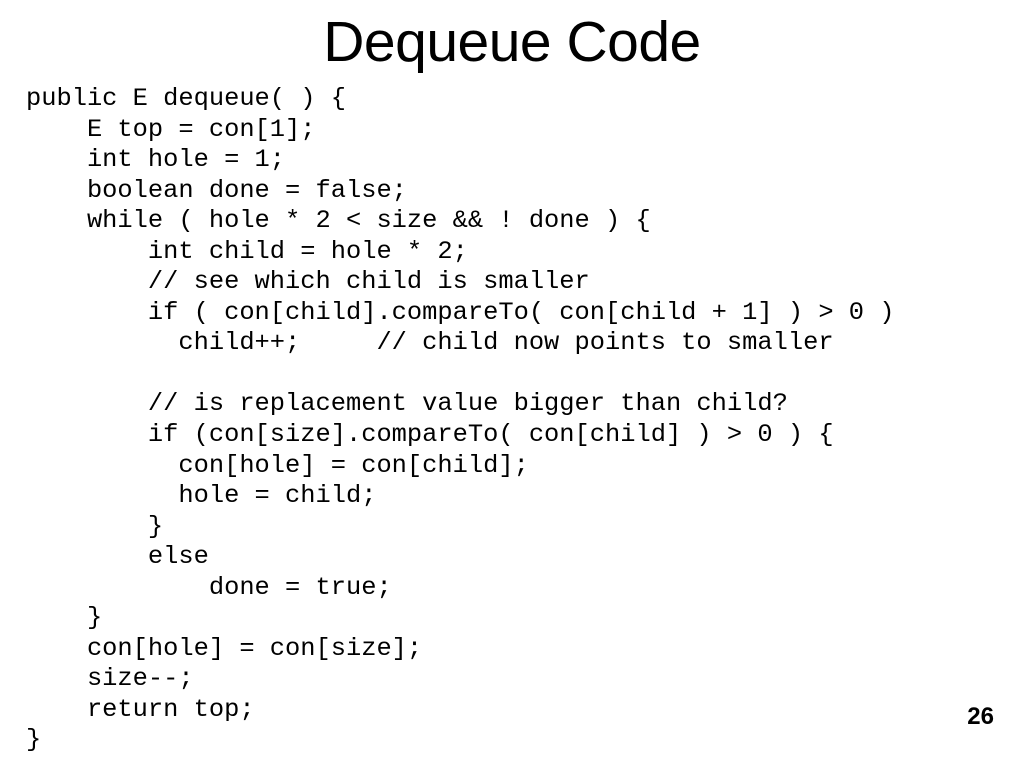  What do you see at coordinates (512, 42) in the screenshot?
I see `page-title: Dequeue Code` at bounding box center [512, 42].